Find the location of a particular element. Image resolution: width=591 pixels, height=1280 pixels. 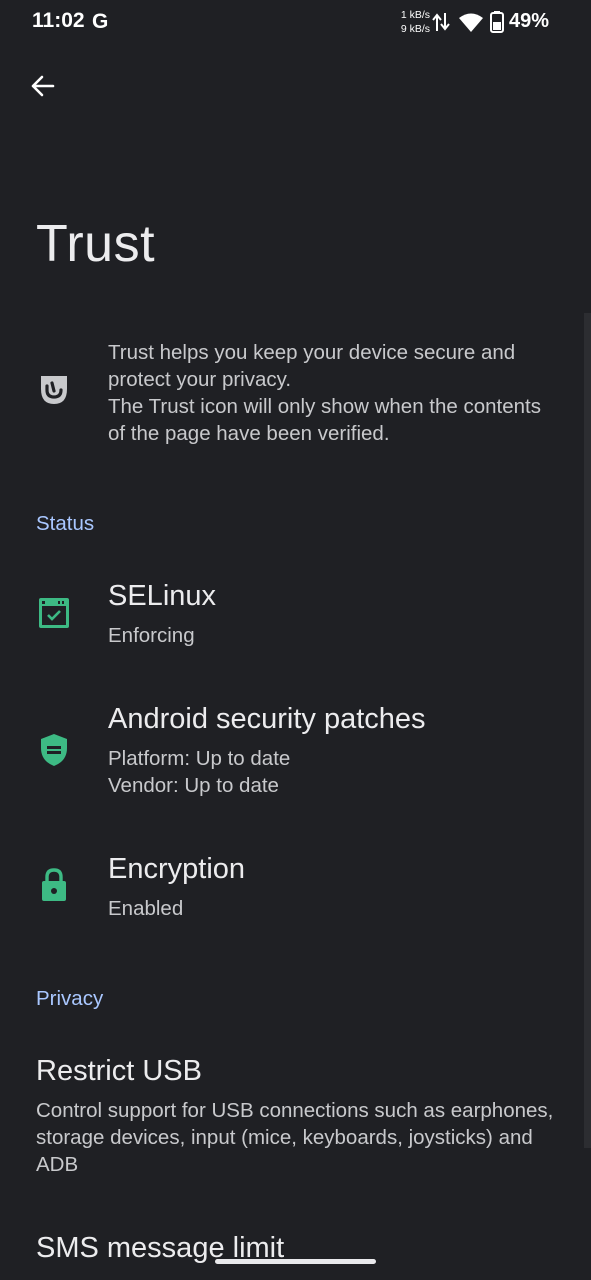

home-gesture-handle is located at coordinates (295, 1261).